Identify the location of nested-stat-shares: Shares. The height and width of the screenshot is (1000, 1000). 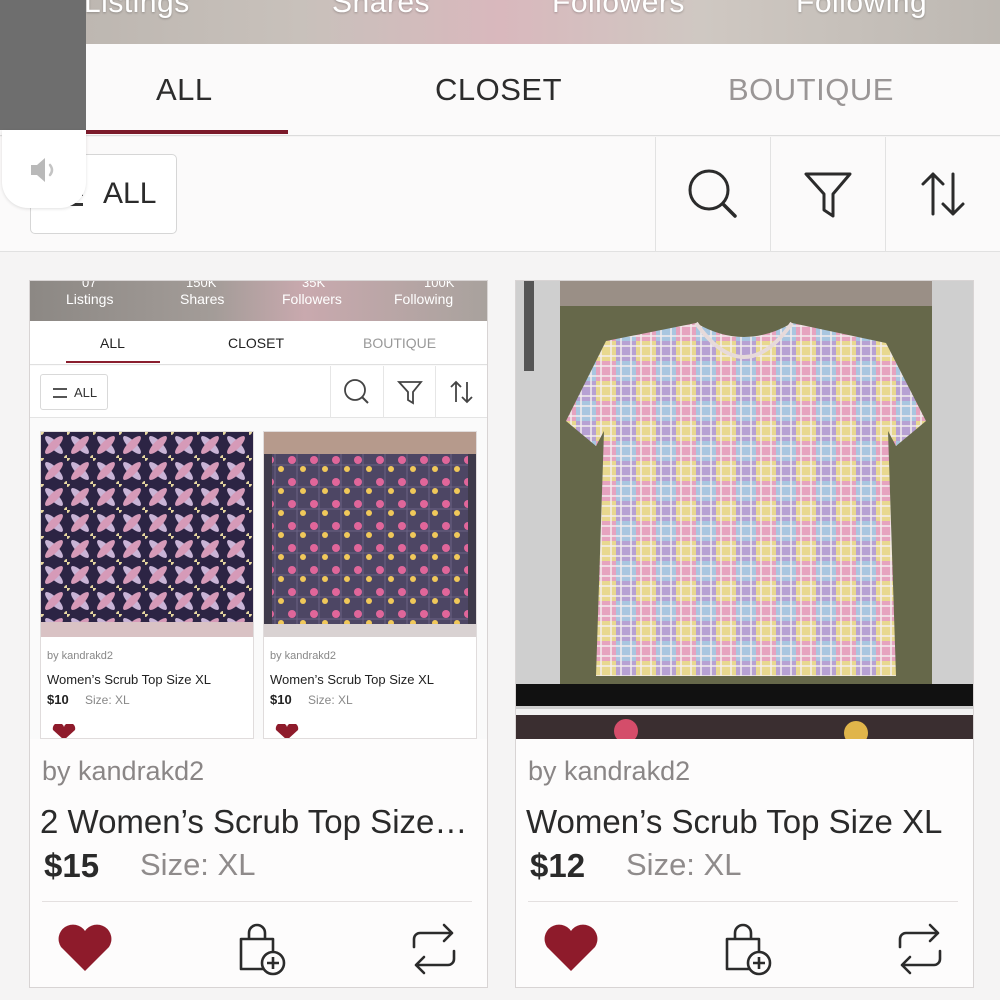
(202, 299).